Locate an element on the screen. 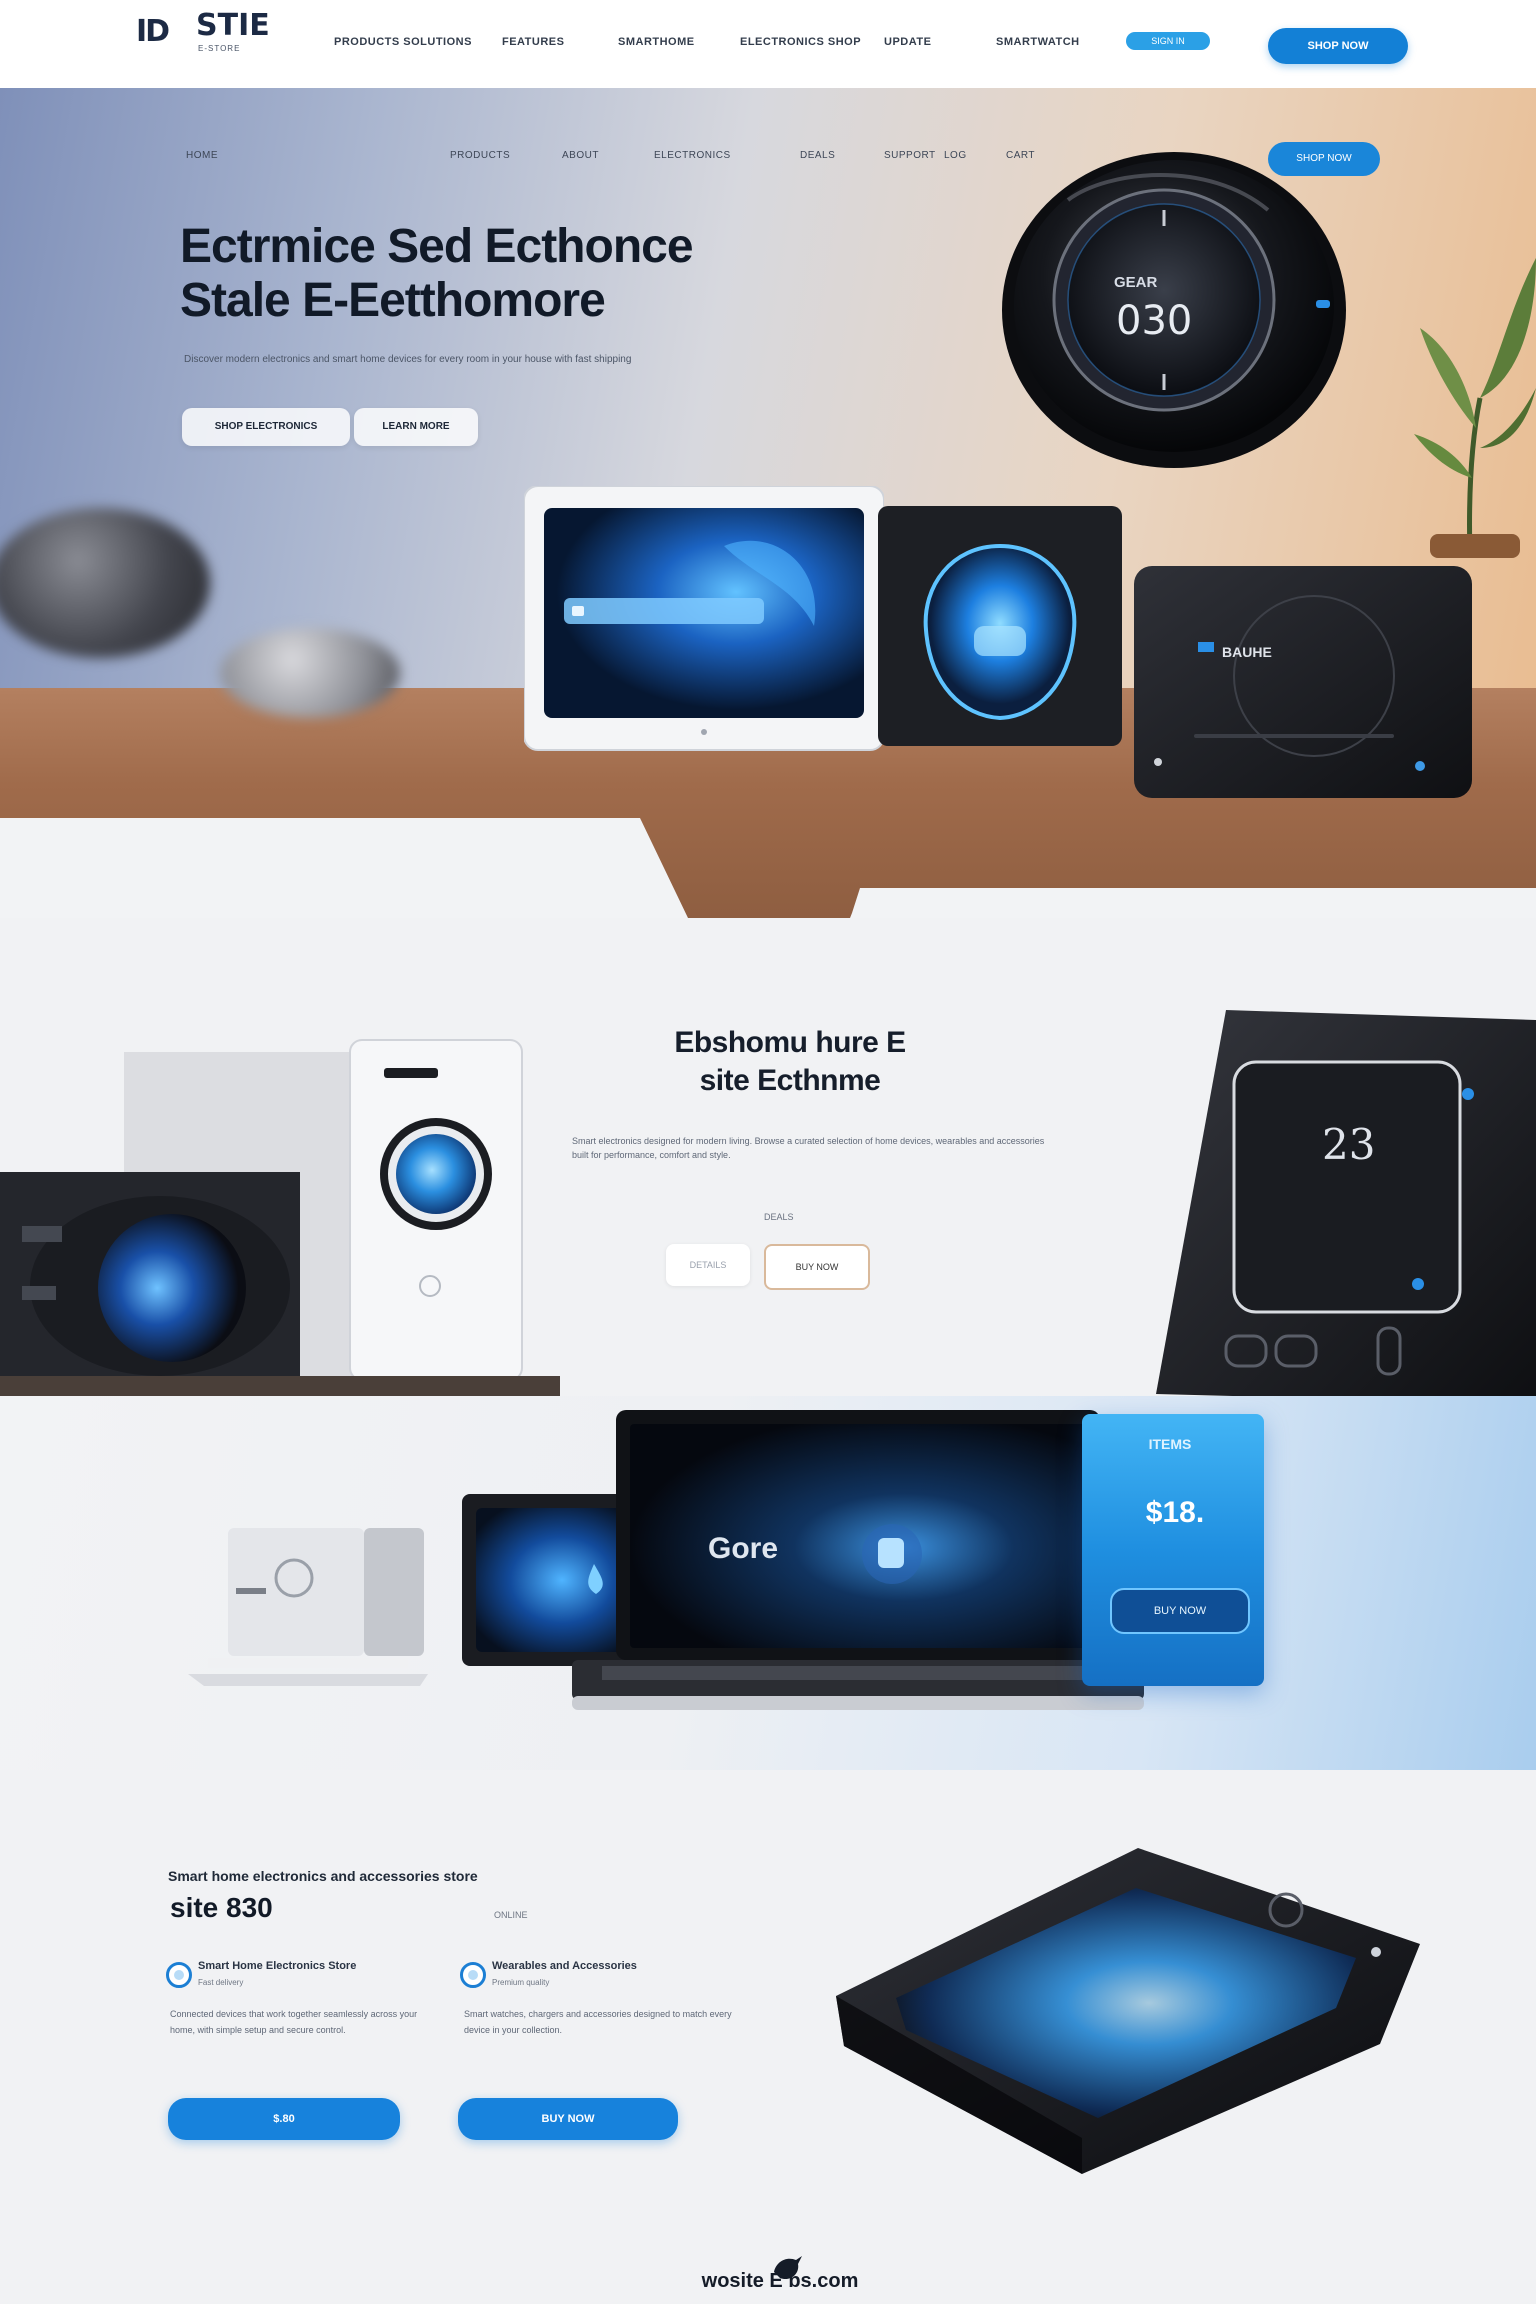  black-tablet-image is located at coordinates (1346, 1207).